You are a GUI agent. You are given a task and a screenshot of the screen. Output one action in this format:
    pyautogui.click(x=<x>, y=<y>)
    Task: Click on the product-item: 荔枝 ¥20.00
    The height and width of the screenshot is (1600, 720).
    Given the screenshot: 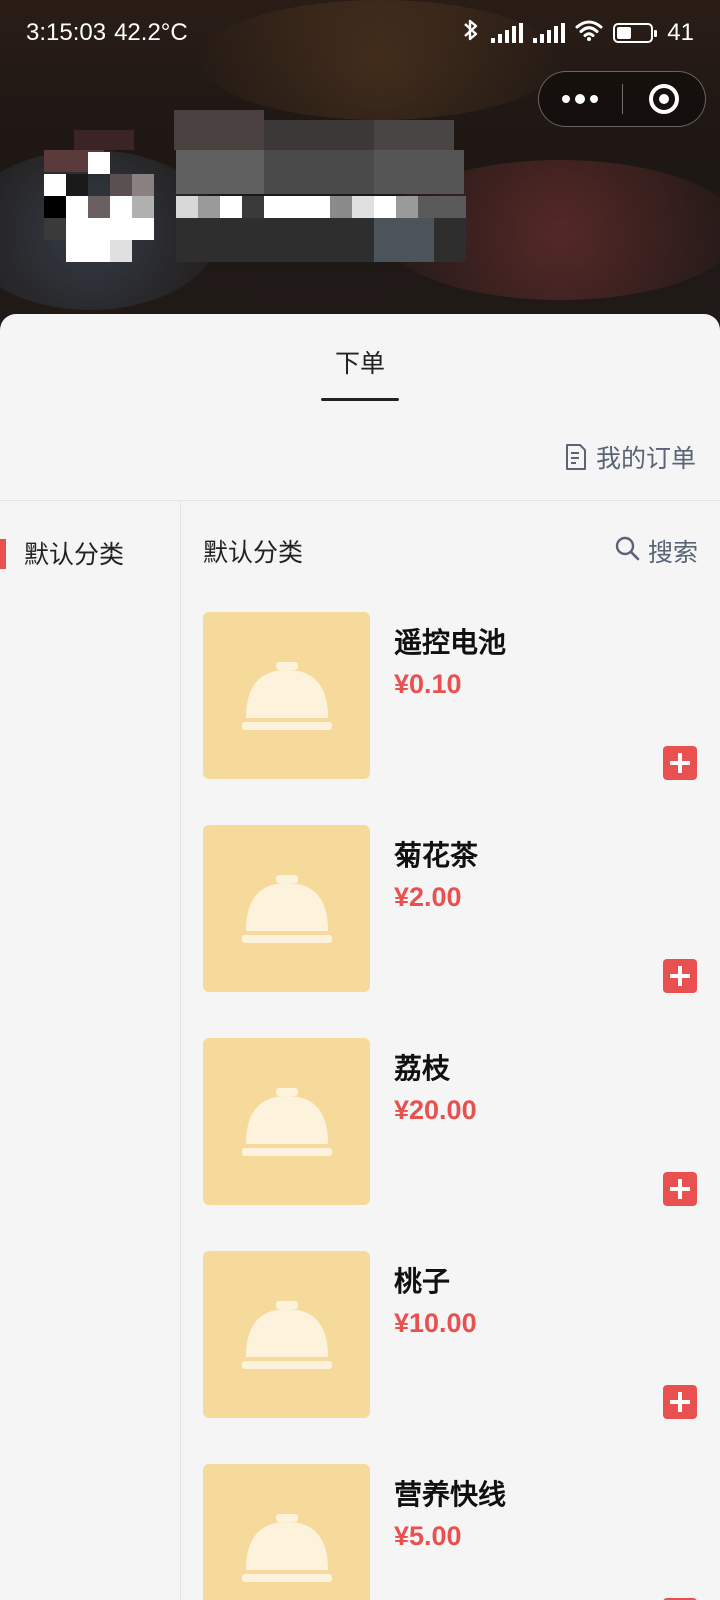 What is the action you would take?
    pyautogui.click(x=450, y=1133)
    